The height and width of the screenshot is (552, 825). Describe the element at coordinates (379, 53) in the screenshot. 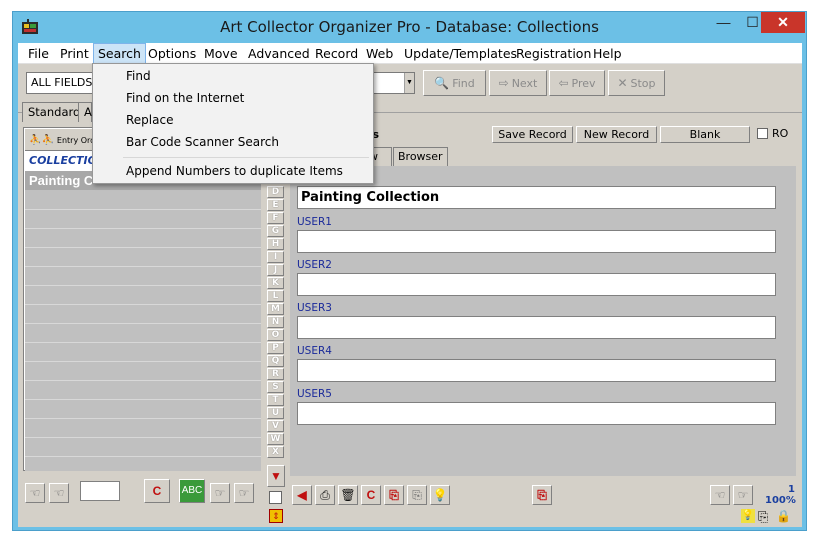

I see `menu-web: Web` at that location.